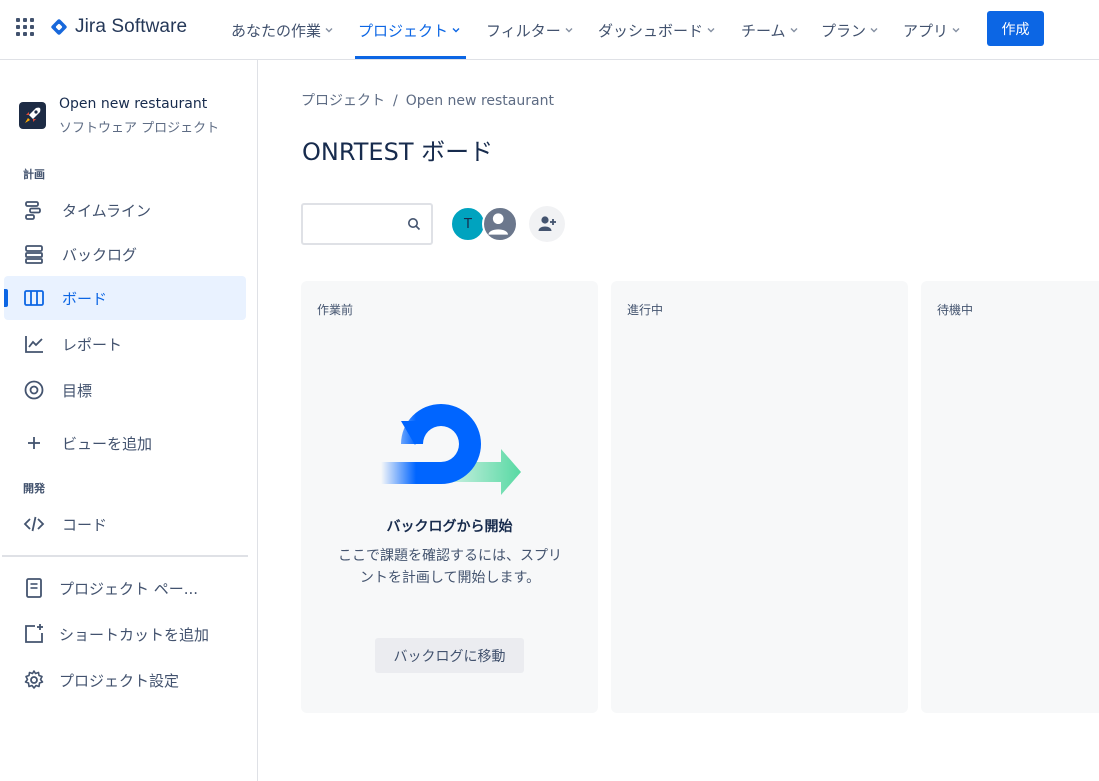 This screenshot has width=1099, height=781. I want to click on sidebar-item-project-settings: プロジェクト設定, so click(125, 680).